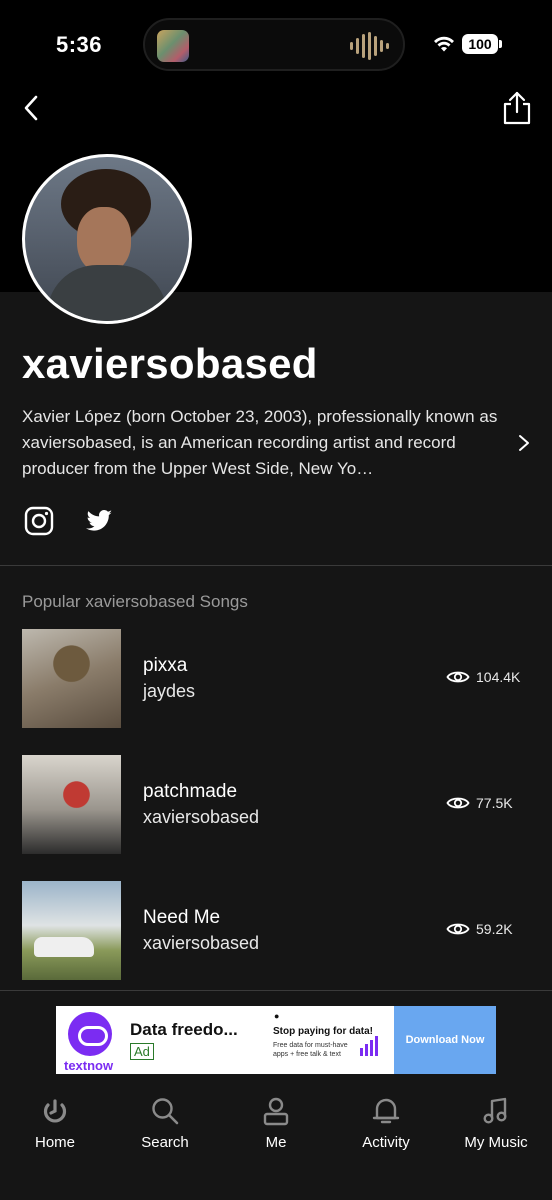 This screenshot has width=552, height=1200. What do you see at coordinates (90, 1042) in the screenshot?
I see `textnow-logo: textnow` at bounding box center [90, 1042].